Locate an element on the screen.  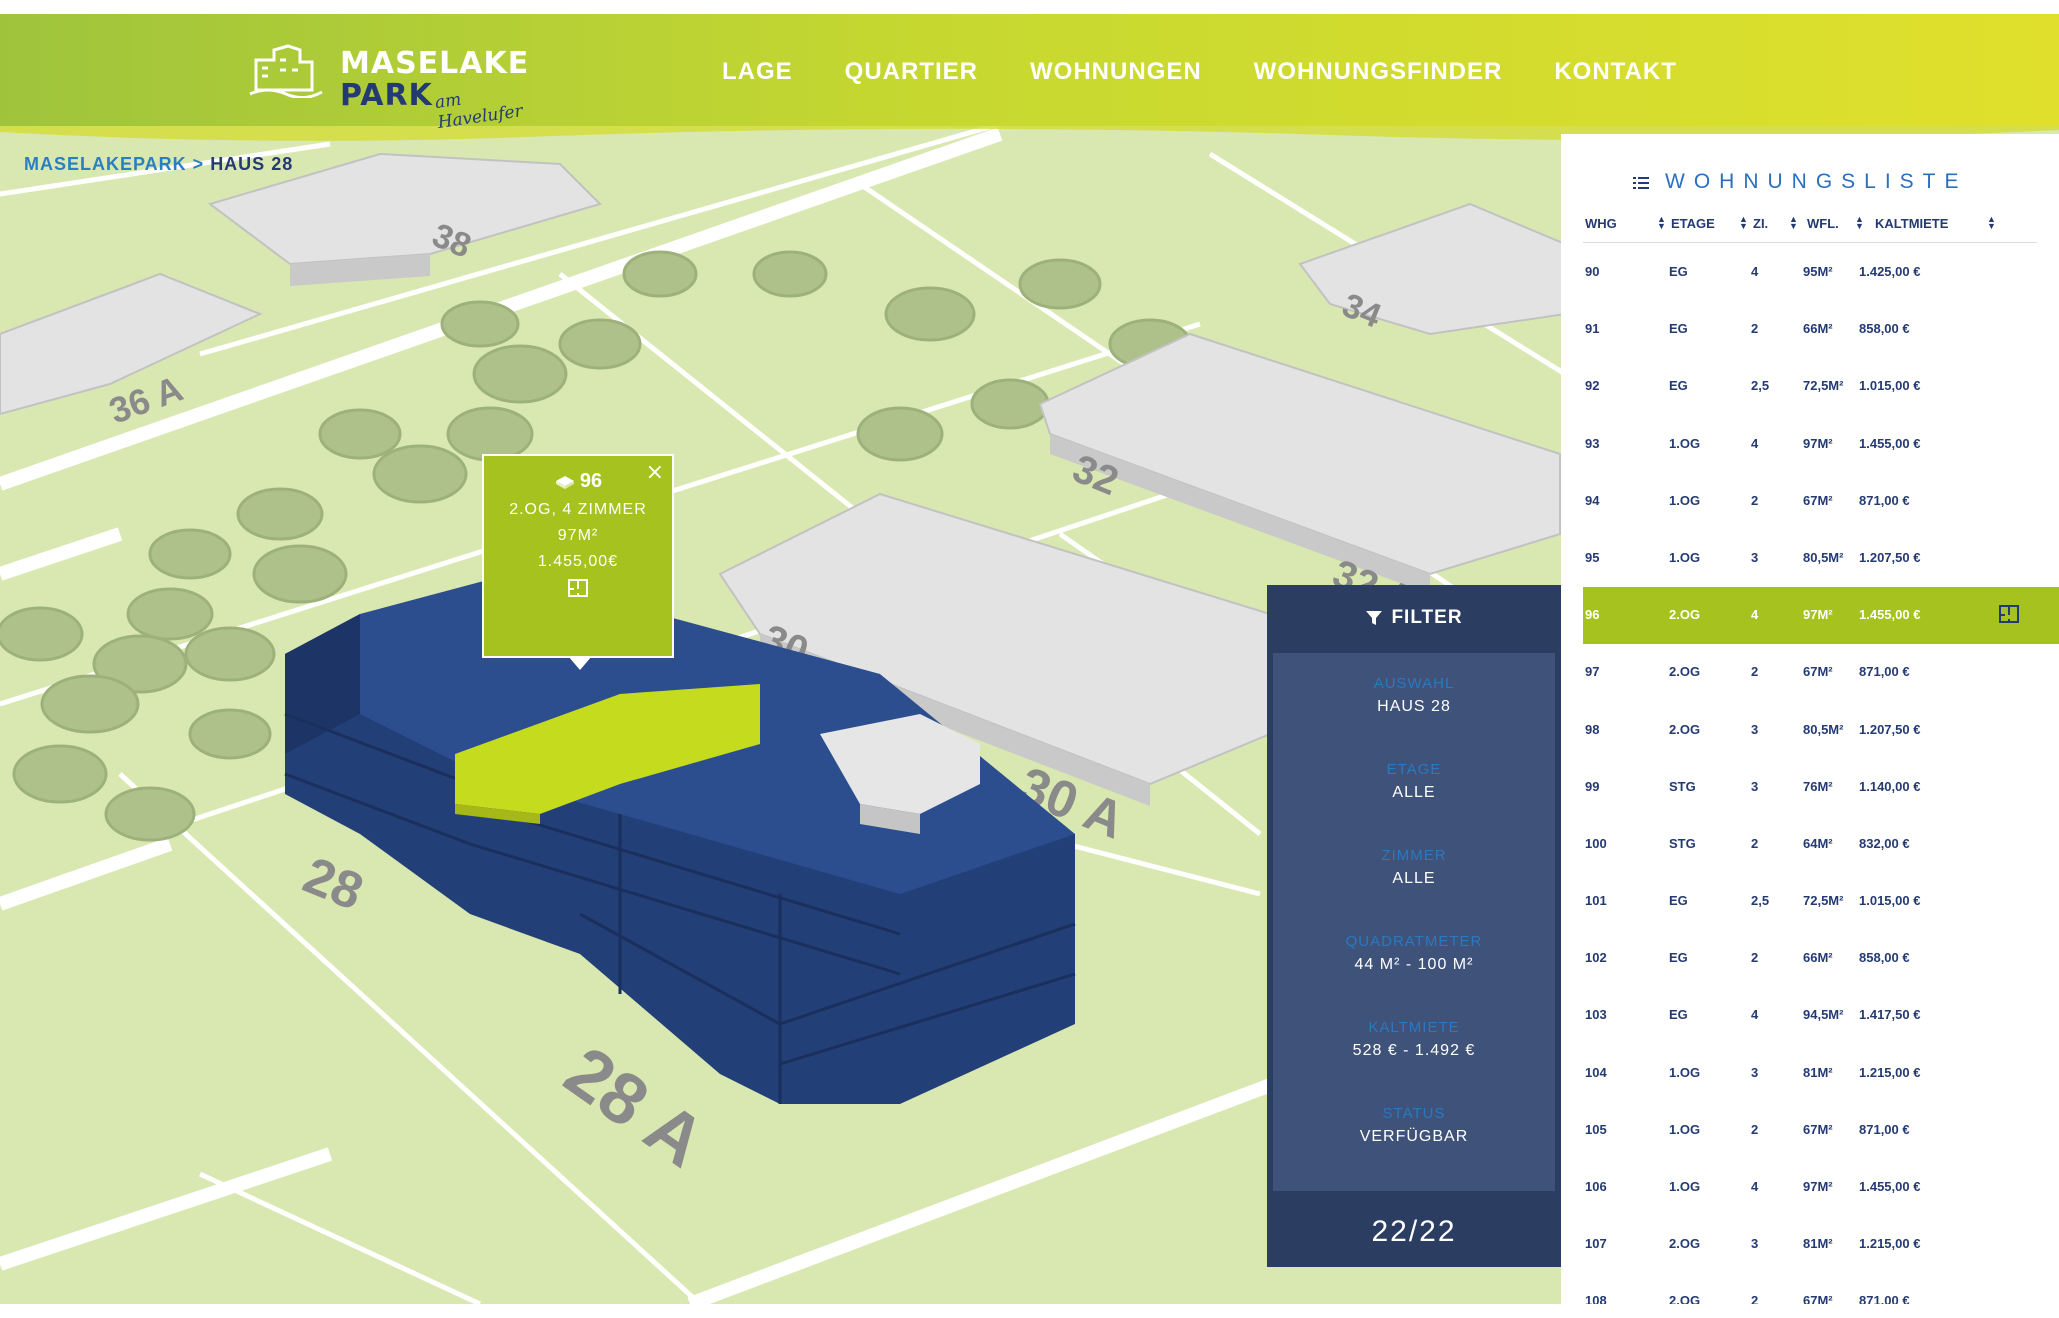
nav-item-quartier: QUARTIER is located at coordinates (911, 72).